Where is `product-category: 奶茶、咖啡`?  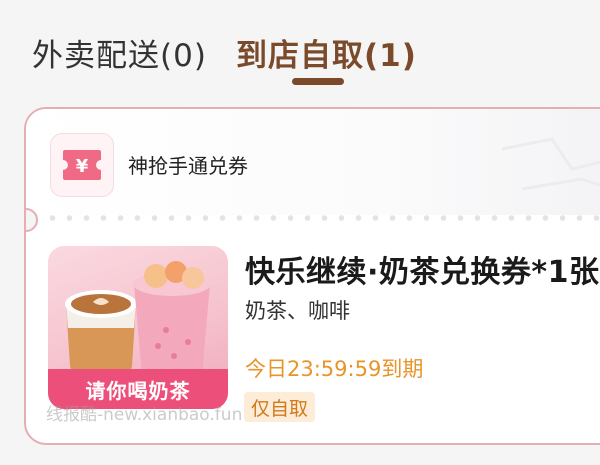 product-category: 奶茶、咖啡 is located at coordinates (297, 311).